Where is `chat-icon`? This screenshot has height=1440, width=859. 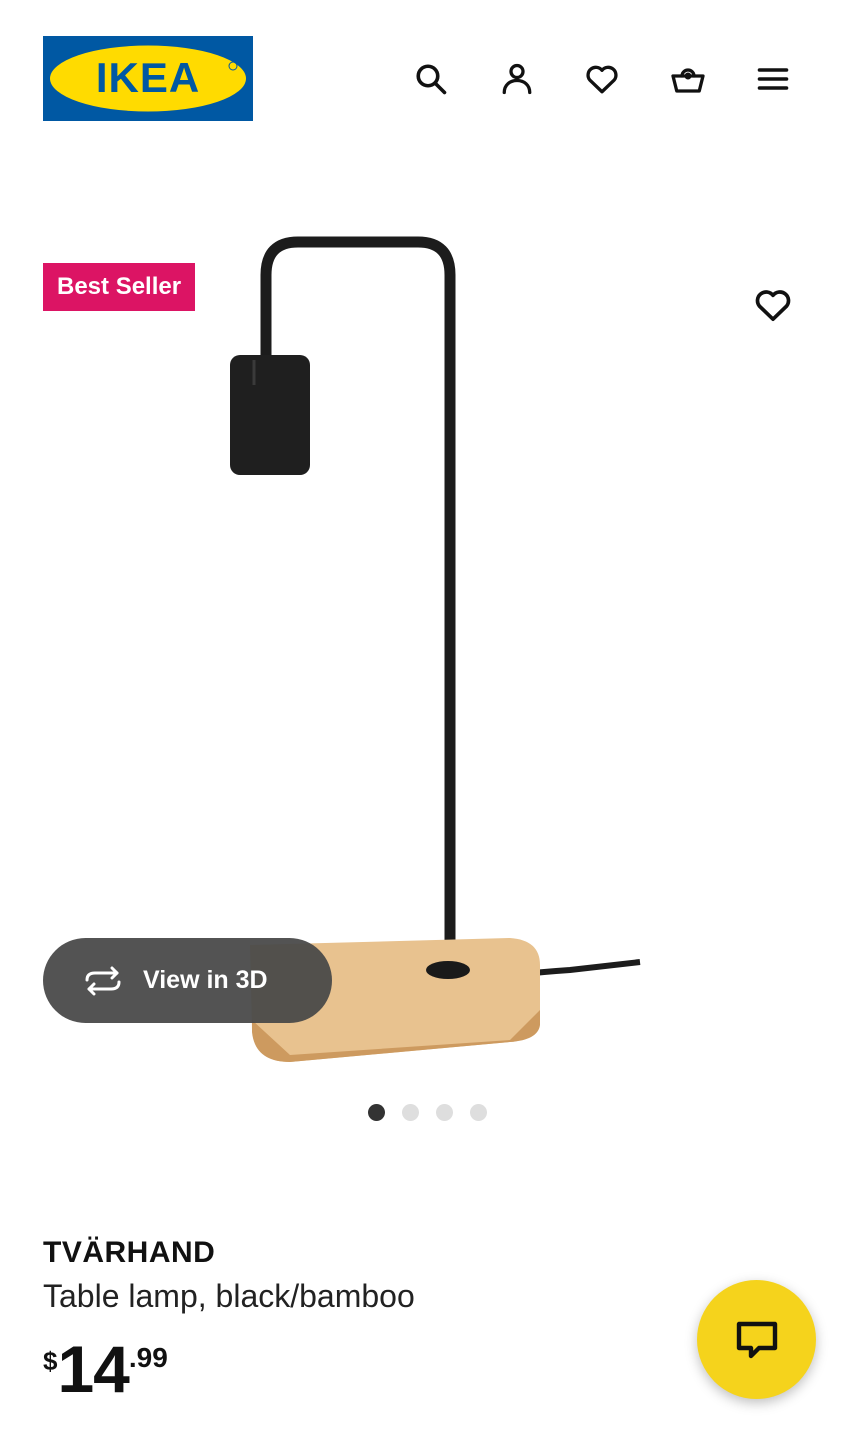
chat-icon is located at coordinates (756, 1339).